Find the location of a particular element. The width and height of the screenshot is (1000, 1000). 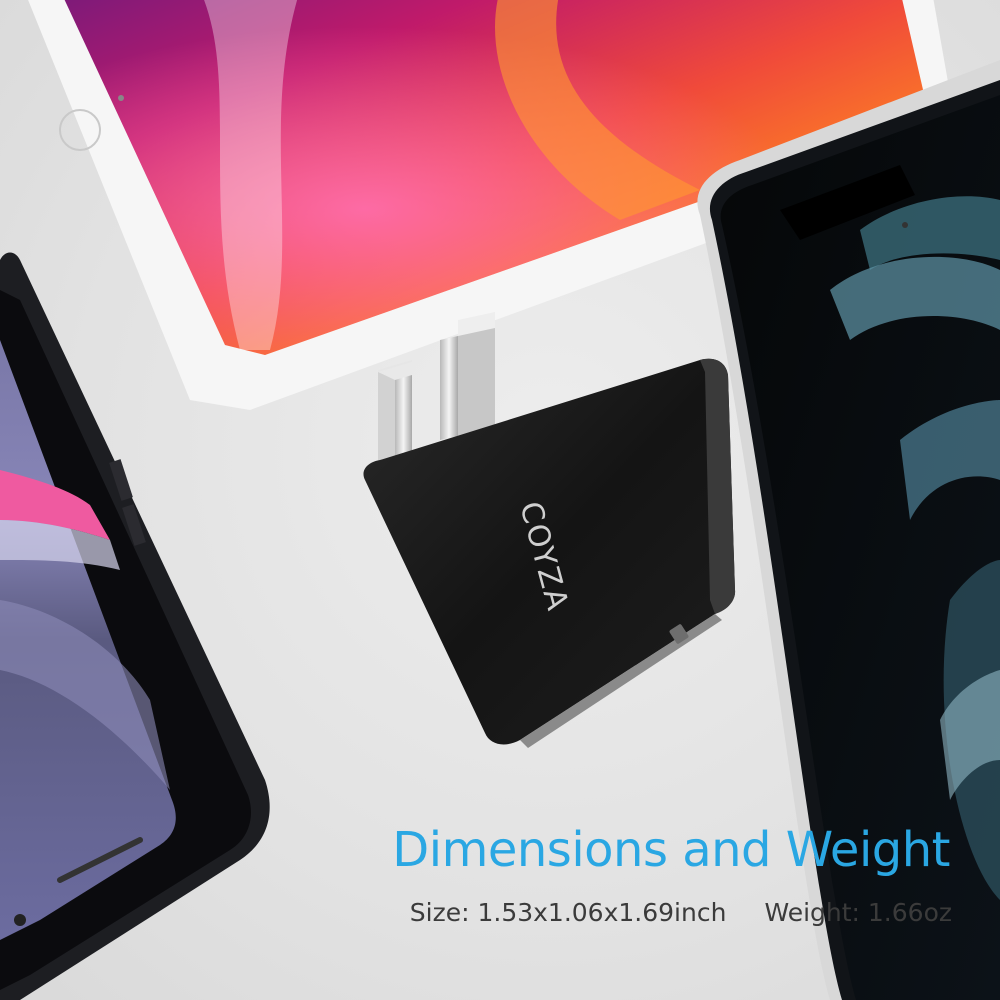

specs-line: Size: 1.53x1.06x1.69inch Weight: 1.66oz is located at coordinates (500, 918).